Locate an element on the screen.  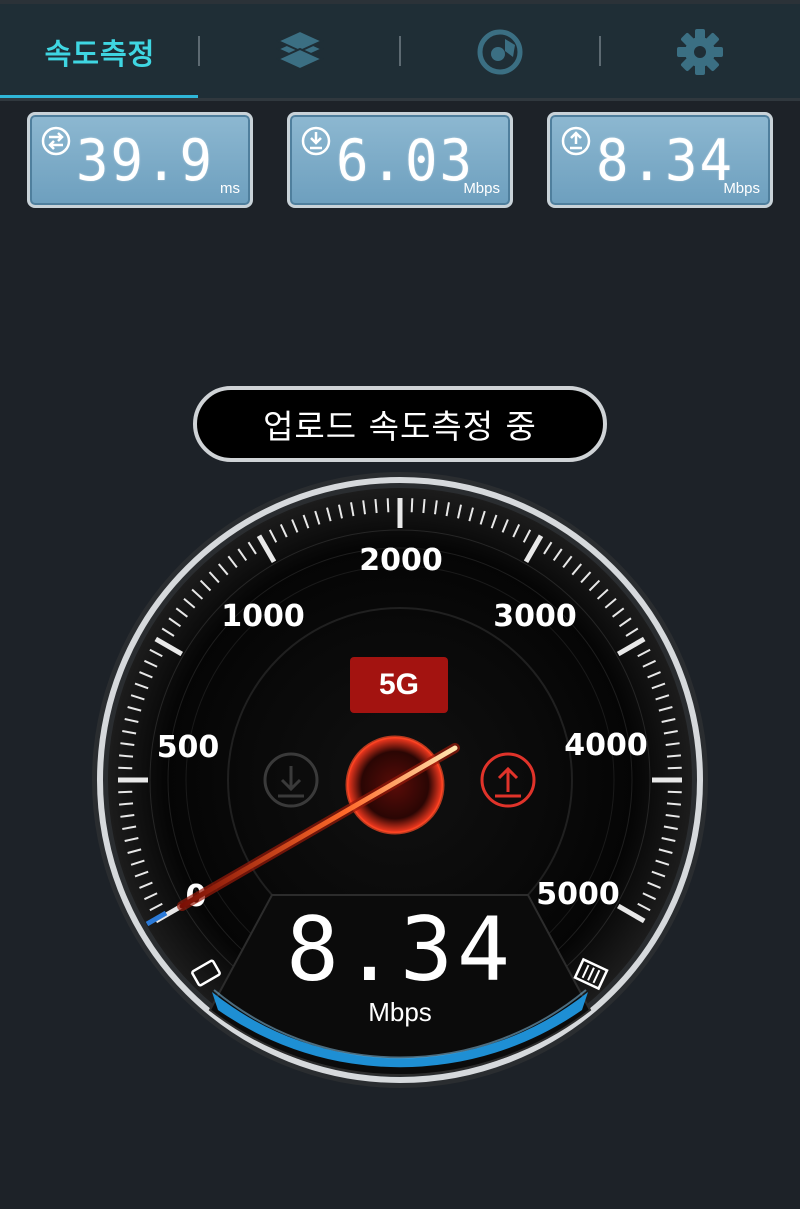
tab-speed-test-label: 속도측정 is located at coordinates (100, 54).